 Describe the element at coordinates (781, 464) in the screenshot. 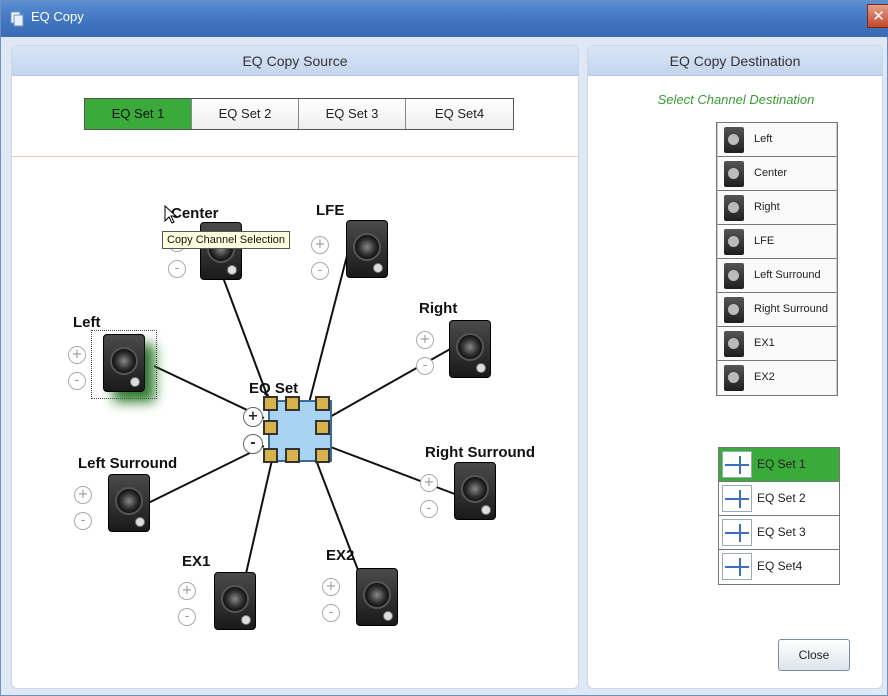

I see `eq-set-label: EQ Set 1` at that location.